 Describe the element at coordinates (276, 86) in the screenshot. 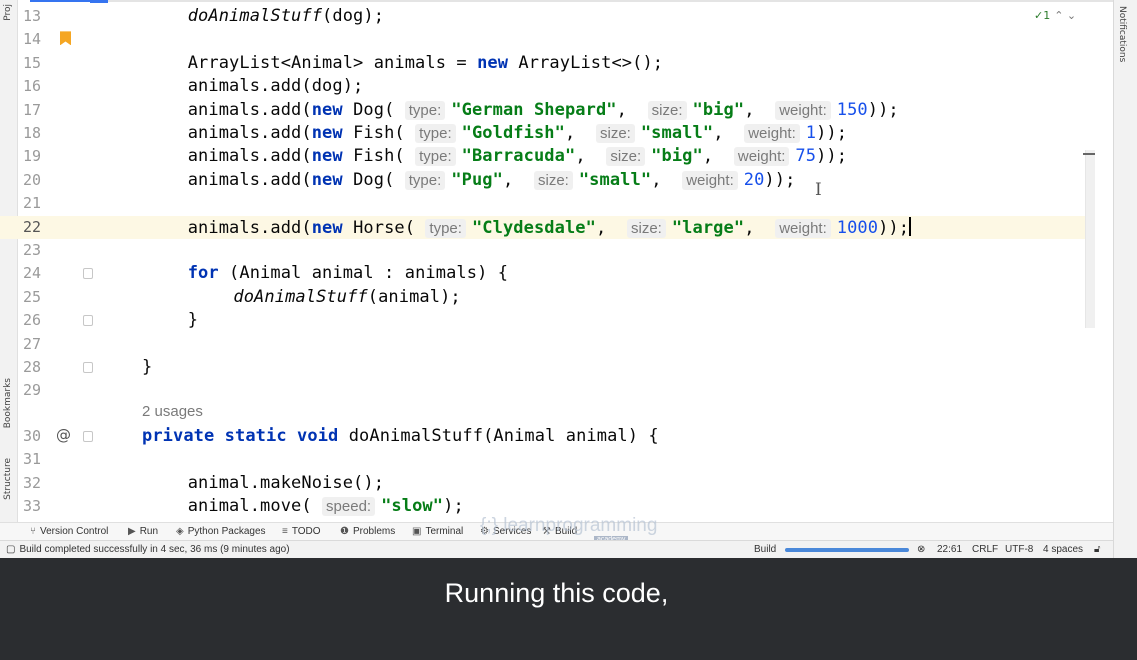

I see `code-text: animals.add(dog);` at that location.